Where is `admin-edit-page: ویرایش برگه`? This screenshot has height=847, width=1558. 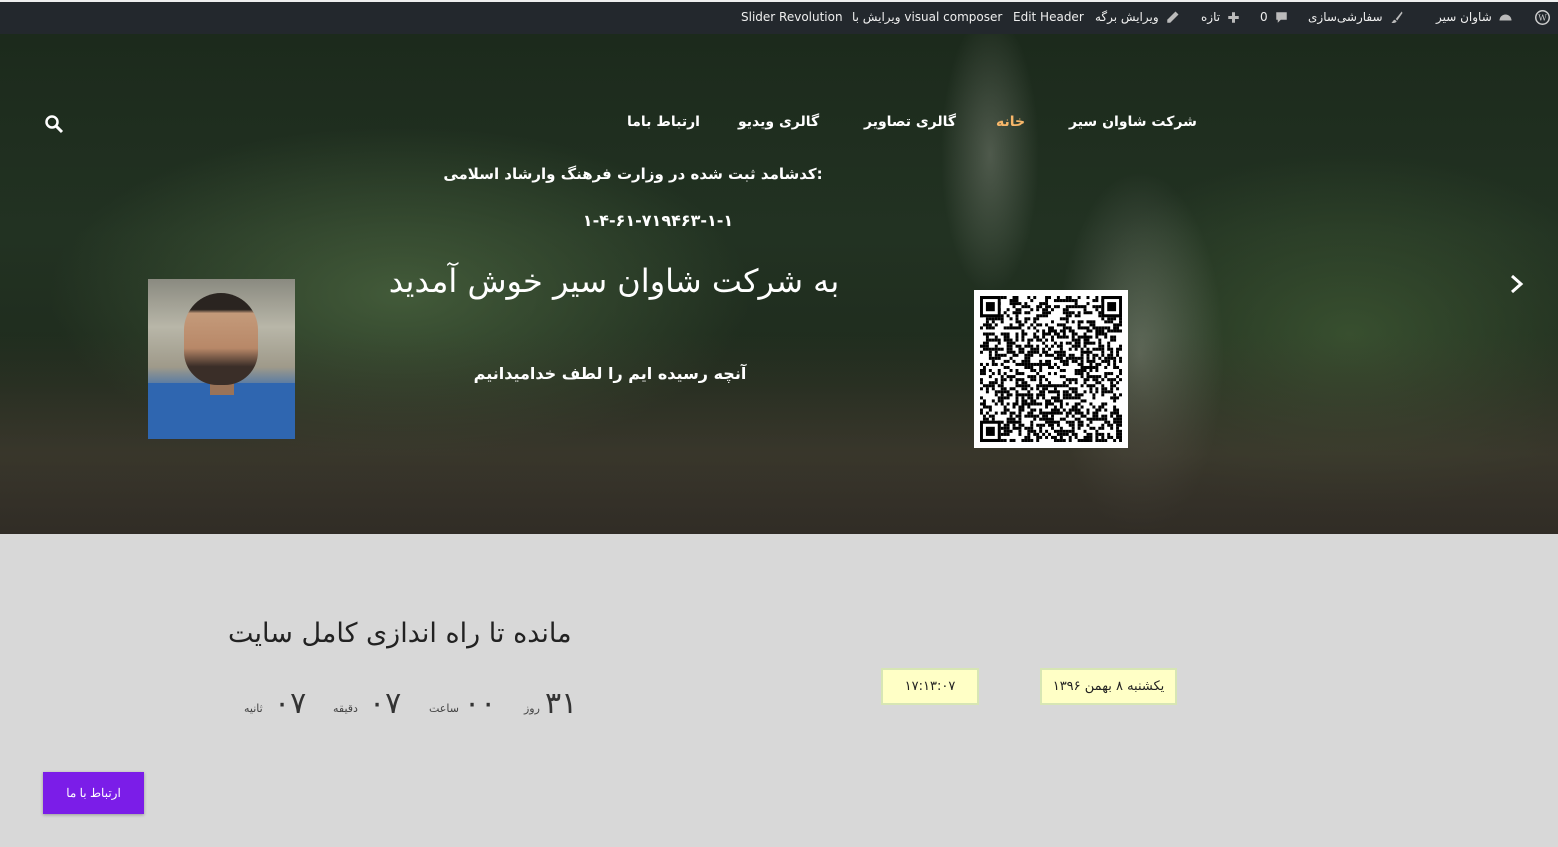
admin-edit-page: ویرایش برگه is located at coordinates (1137, 17).